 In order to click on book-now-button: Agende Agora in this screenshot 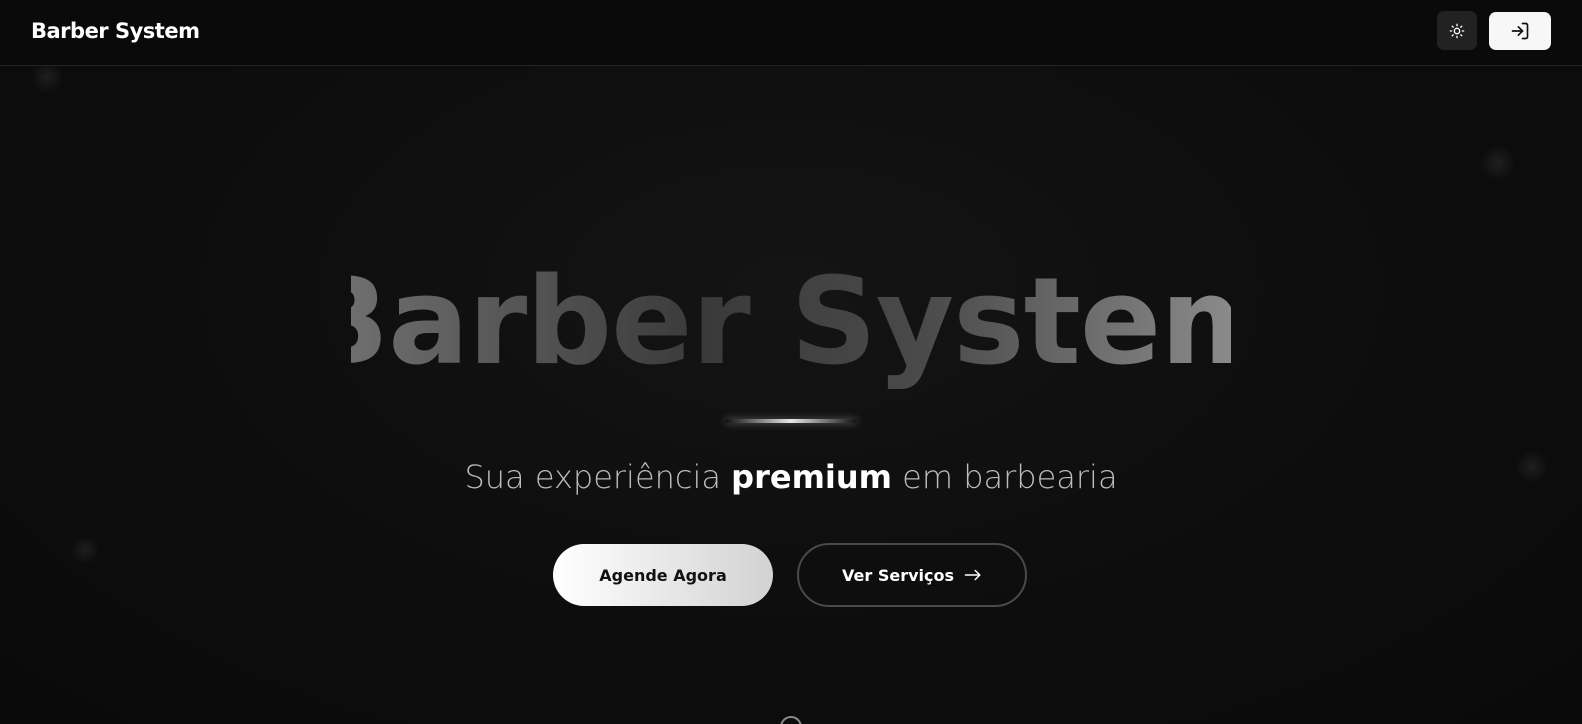, I will do `click(663, 575)`.